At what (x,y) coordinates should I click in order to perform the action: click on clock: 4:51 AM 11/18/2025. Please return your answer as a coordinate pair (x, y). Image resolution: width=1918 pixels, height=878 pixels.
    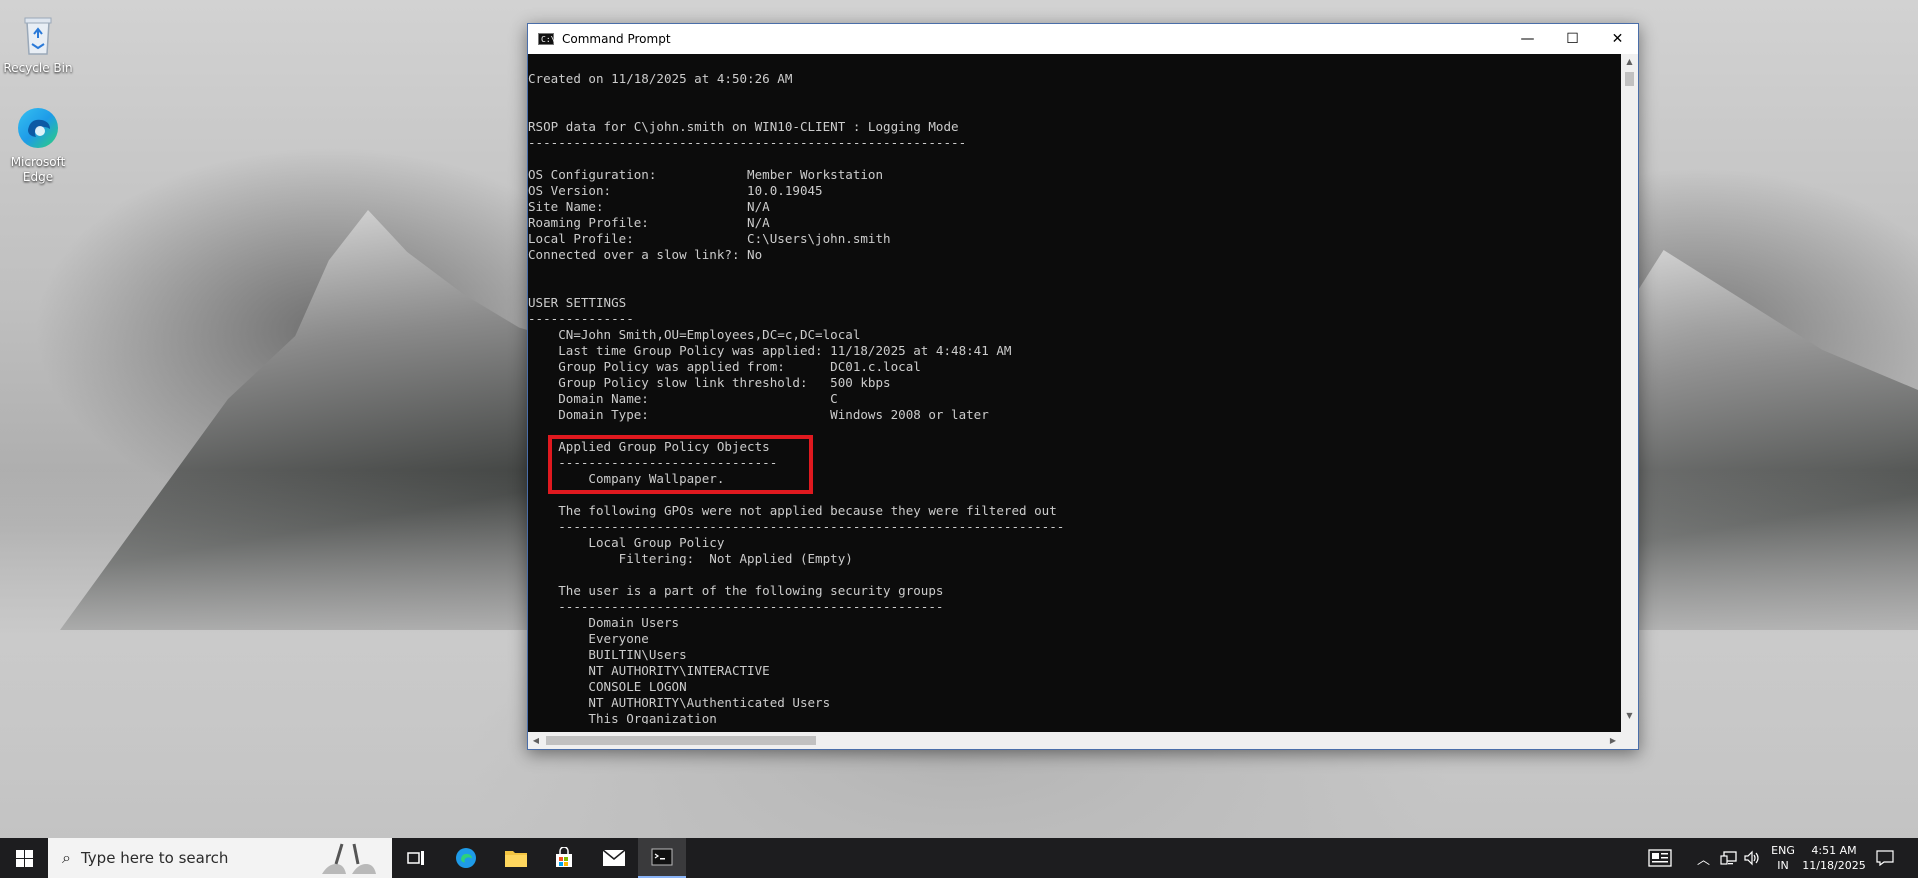
    Looking at the image, I should click on (1834, 858).